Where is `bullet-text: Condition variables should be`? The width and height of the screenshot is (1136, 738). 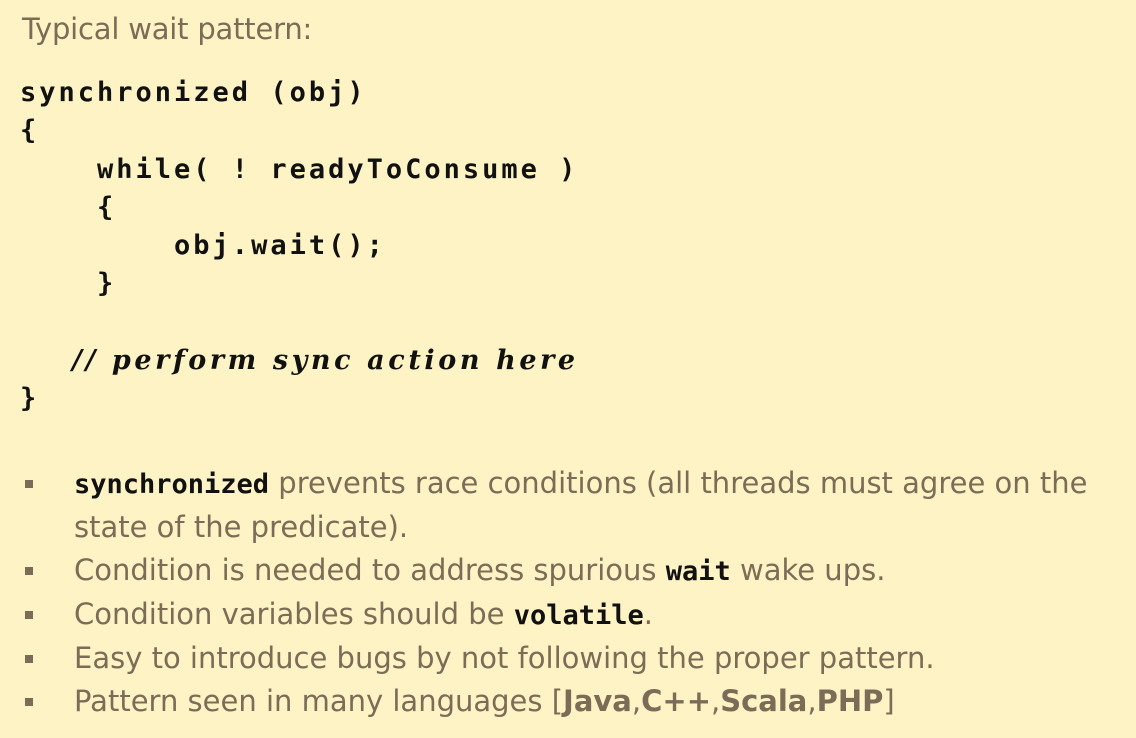 bullet-text: Condition variables should be is located at coordinates (294, 614).